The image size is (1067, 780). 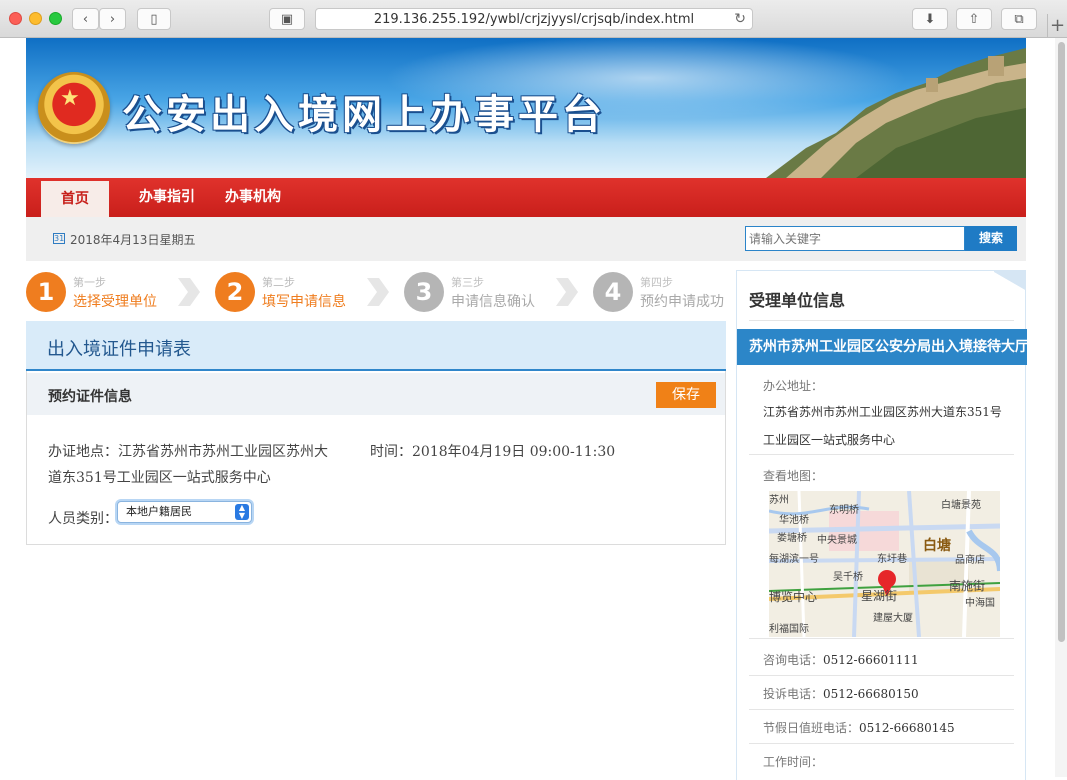 What do you see at coordinates (119, 349) in the screenshot?
I see `form-title: 出入境证件申请表` at bounding box center [119, 349].